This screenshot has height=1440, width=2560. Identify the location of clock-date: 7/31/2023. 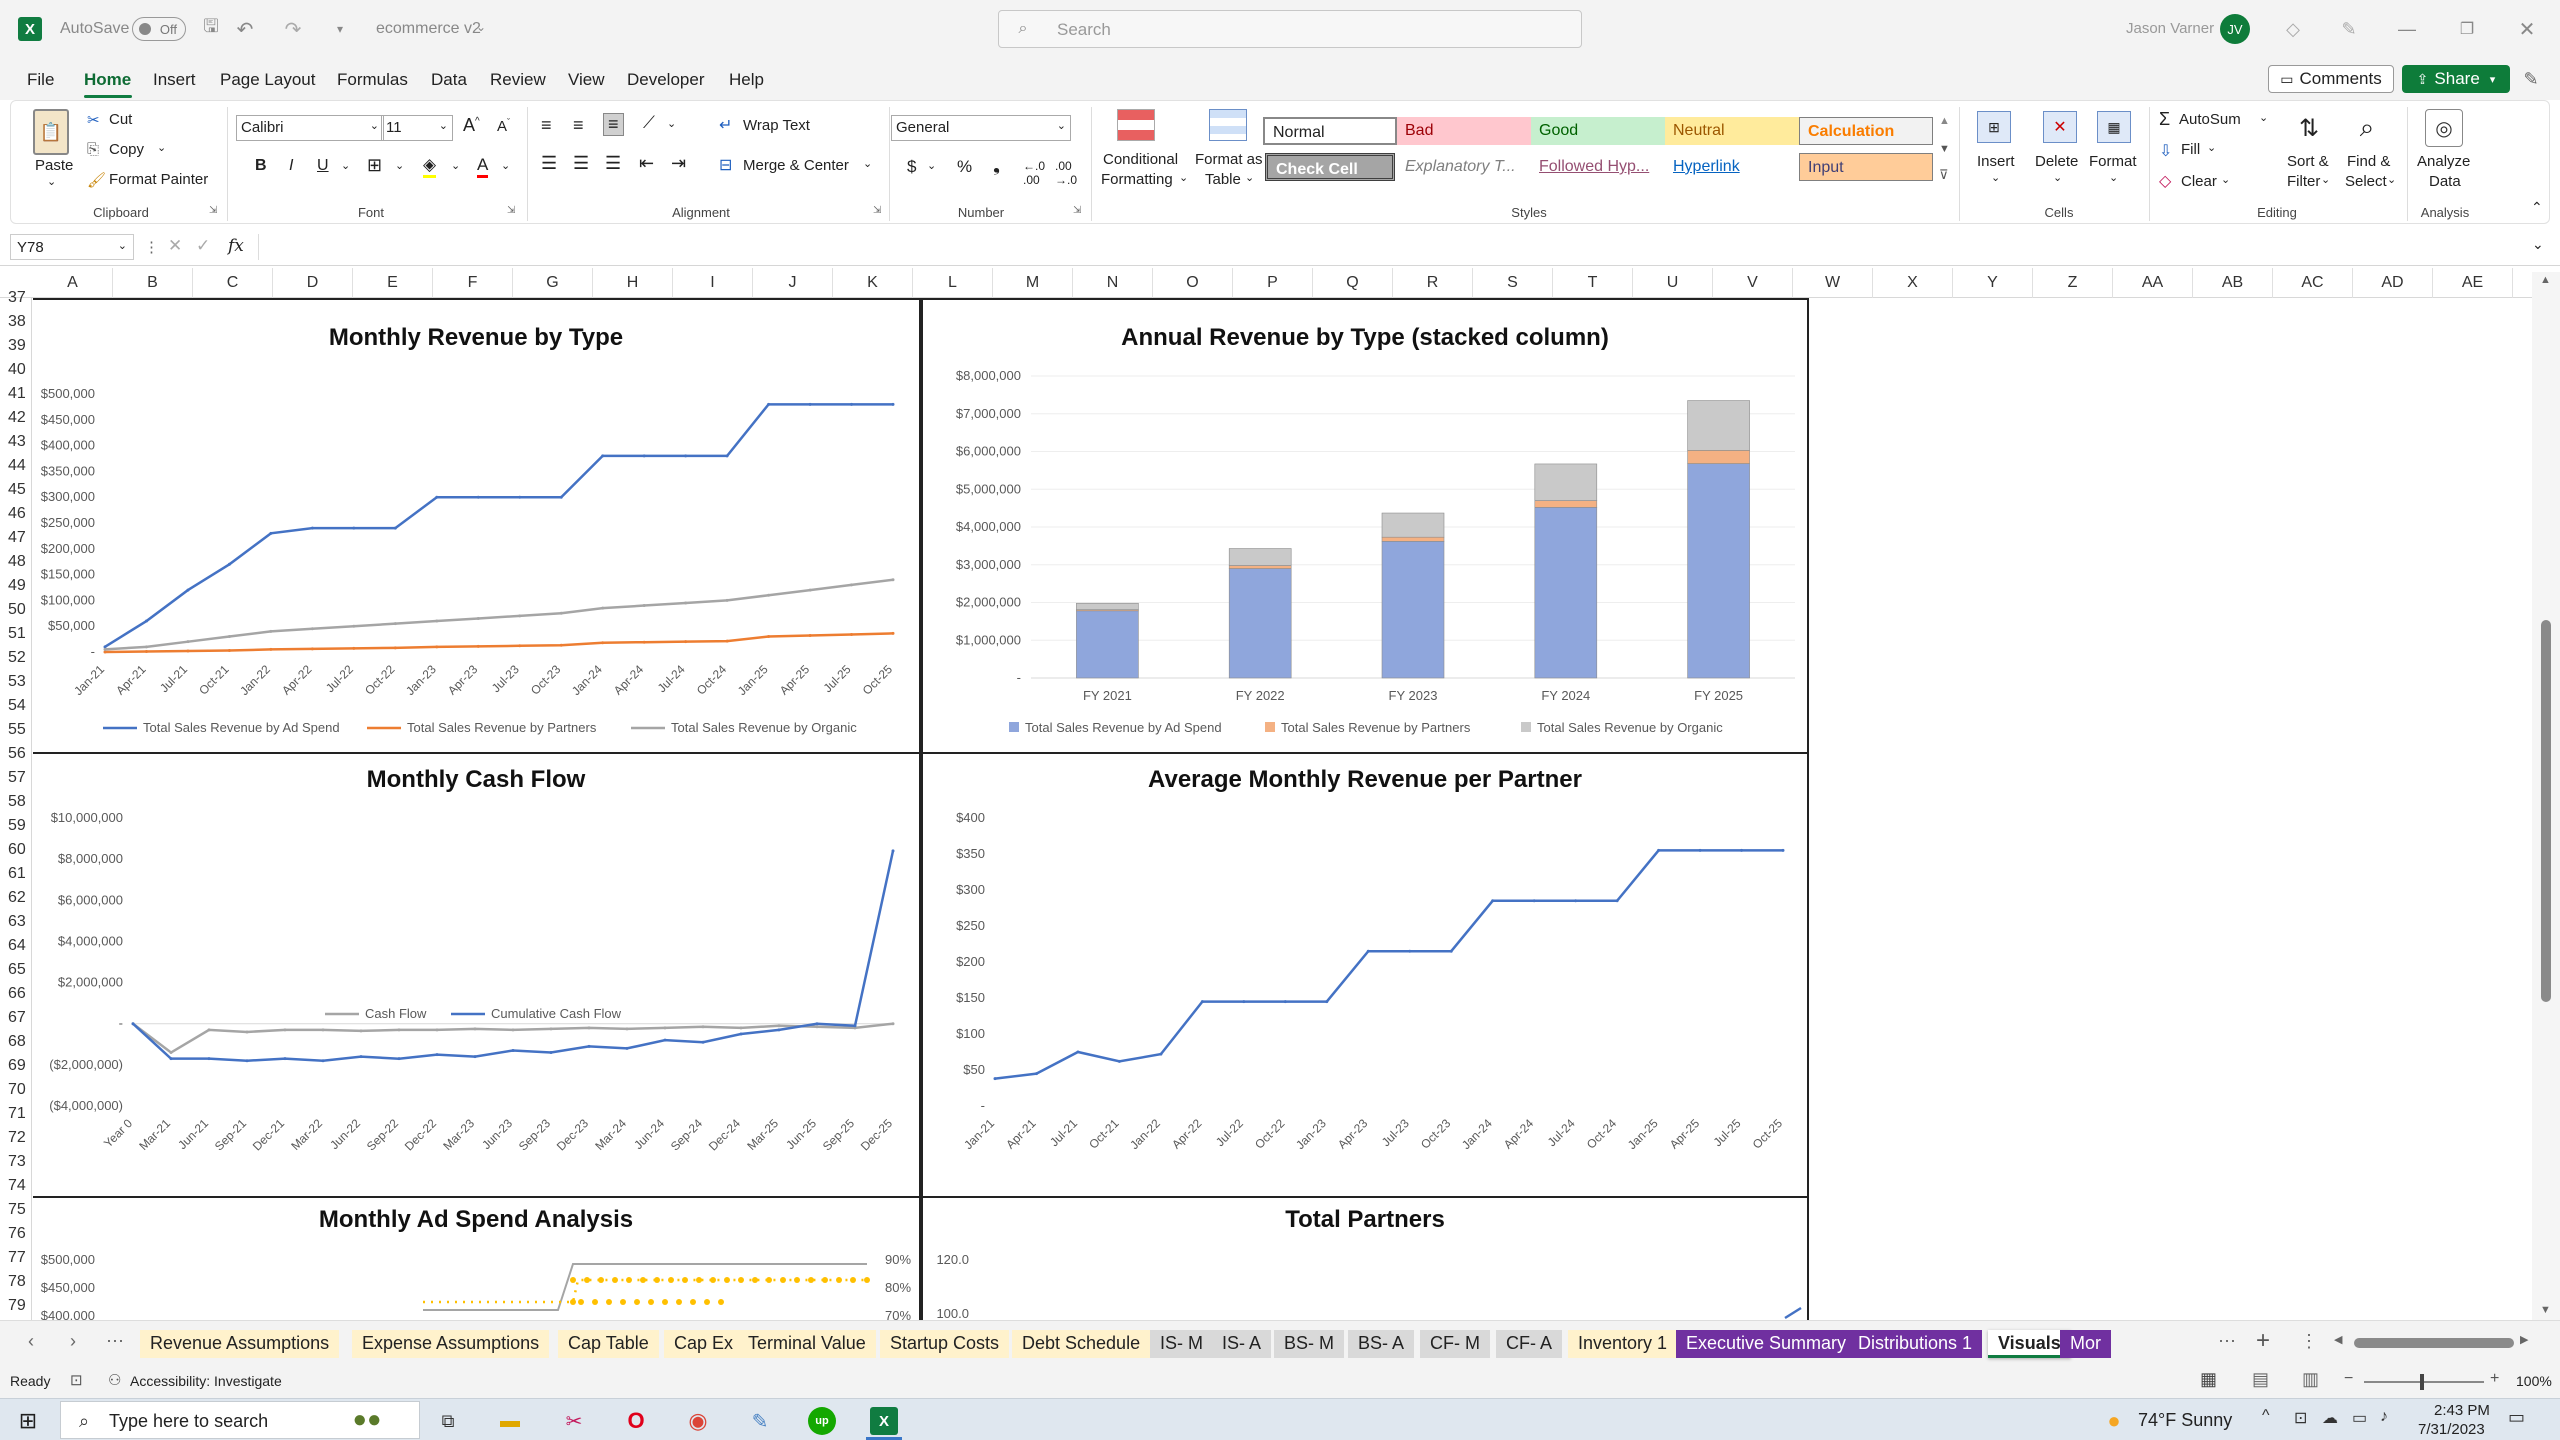
(2451, 1429).